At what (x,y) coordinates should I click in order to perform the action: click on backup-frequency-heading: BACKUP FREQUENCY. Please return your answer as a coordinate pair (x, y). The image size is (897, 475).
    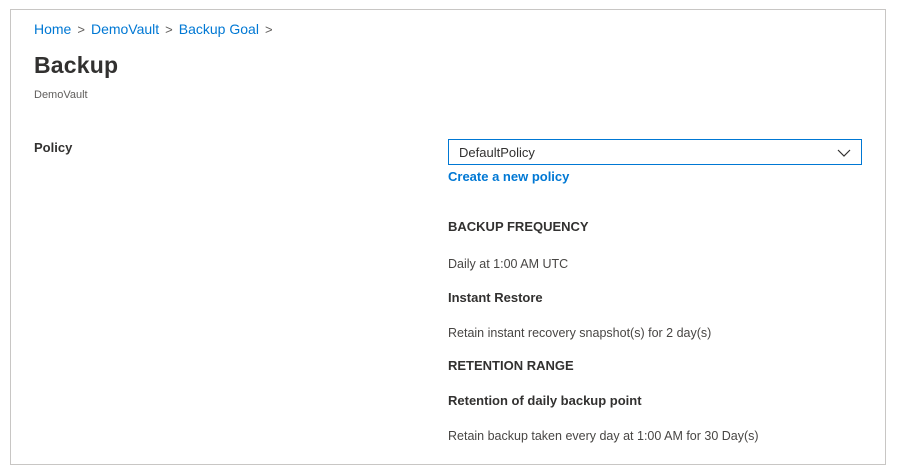
    Looking at the image, I should click on (518, 226).